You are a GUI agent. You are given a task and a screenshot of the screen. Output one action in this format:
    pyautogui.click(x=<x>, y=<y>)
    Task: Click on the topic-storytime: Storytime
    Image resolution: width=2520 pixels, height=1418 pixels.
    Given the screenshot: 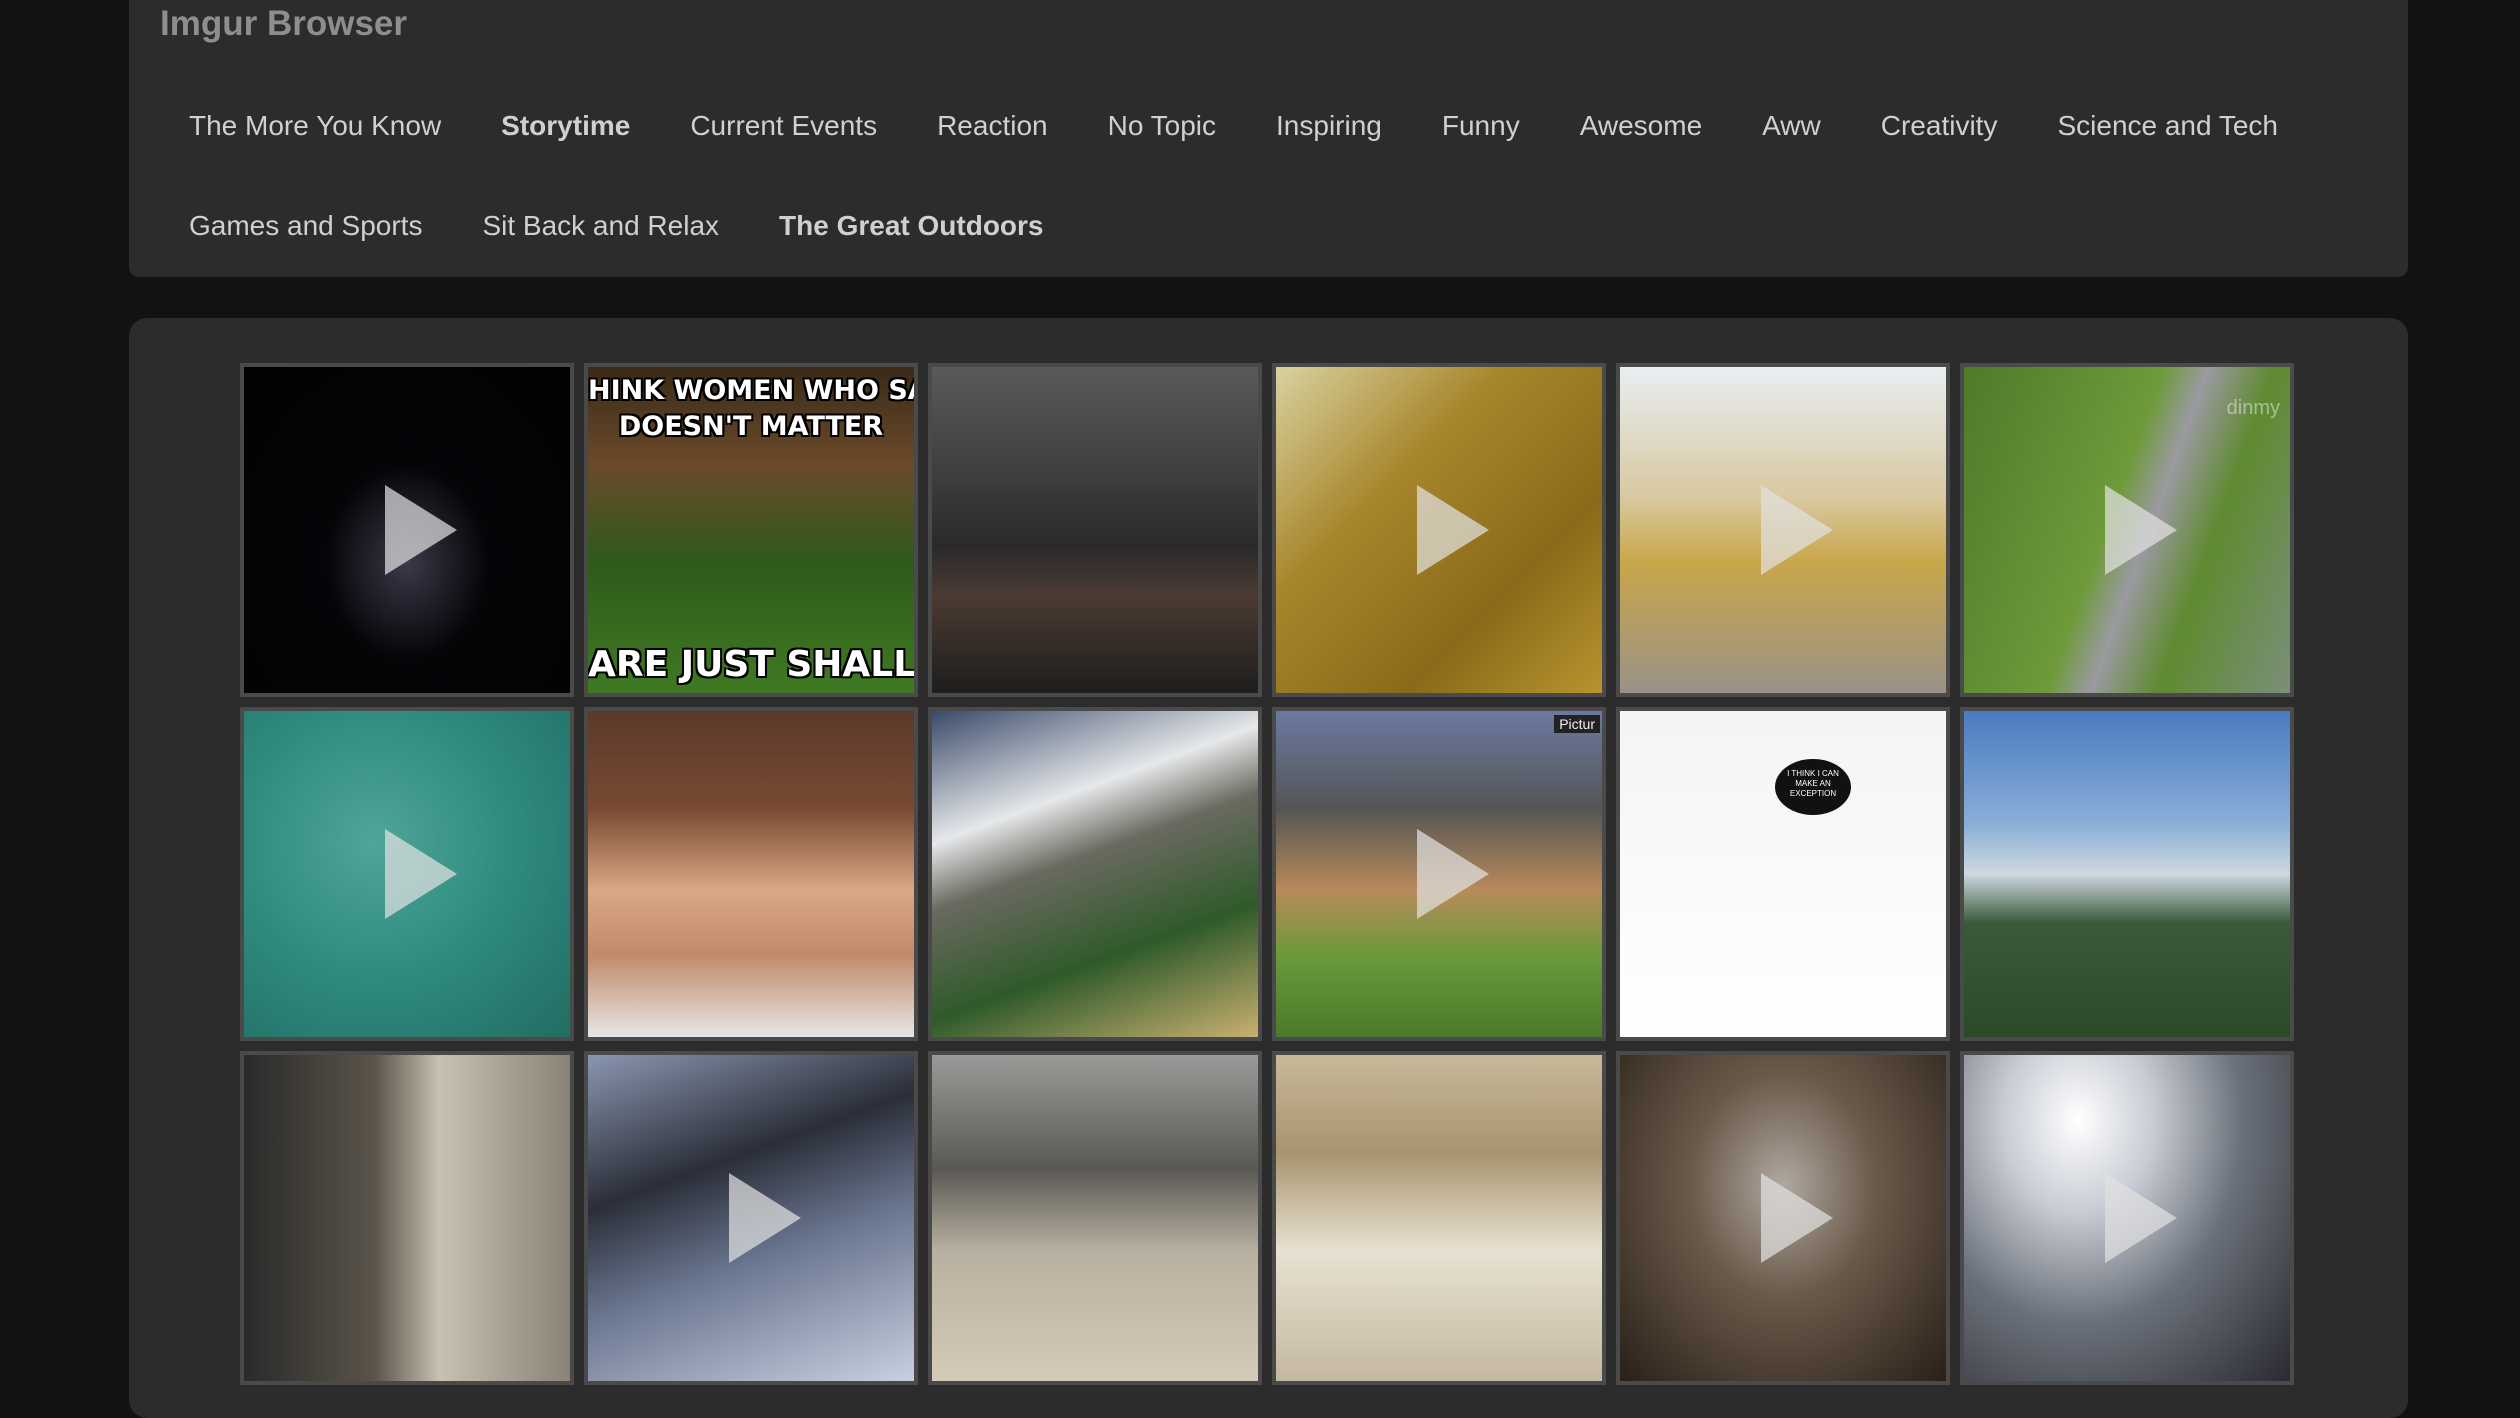 What is the action you would take?
    pyautogui.click(x=565, y=126)
    